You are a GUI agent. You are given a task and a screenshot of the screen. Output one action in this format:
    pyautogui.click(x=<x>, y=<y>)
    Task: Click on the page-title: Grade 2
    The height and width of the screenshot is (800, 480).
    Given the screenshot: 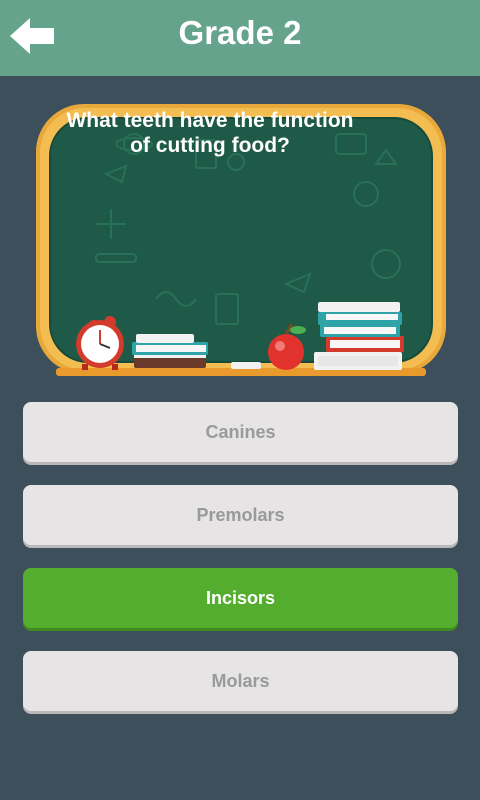 What is the action you would take?
    pyautogui.click(x=240, y=32)
    